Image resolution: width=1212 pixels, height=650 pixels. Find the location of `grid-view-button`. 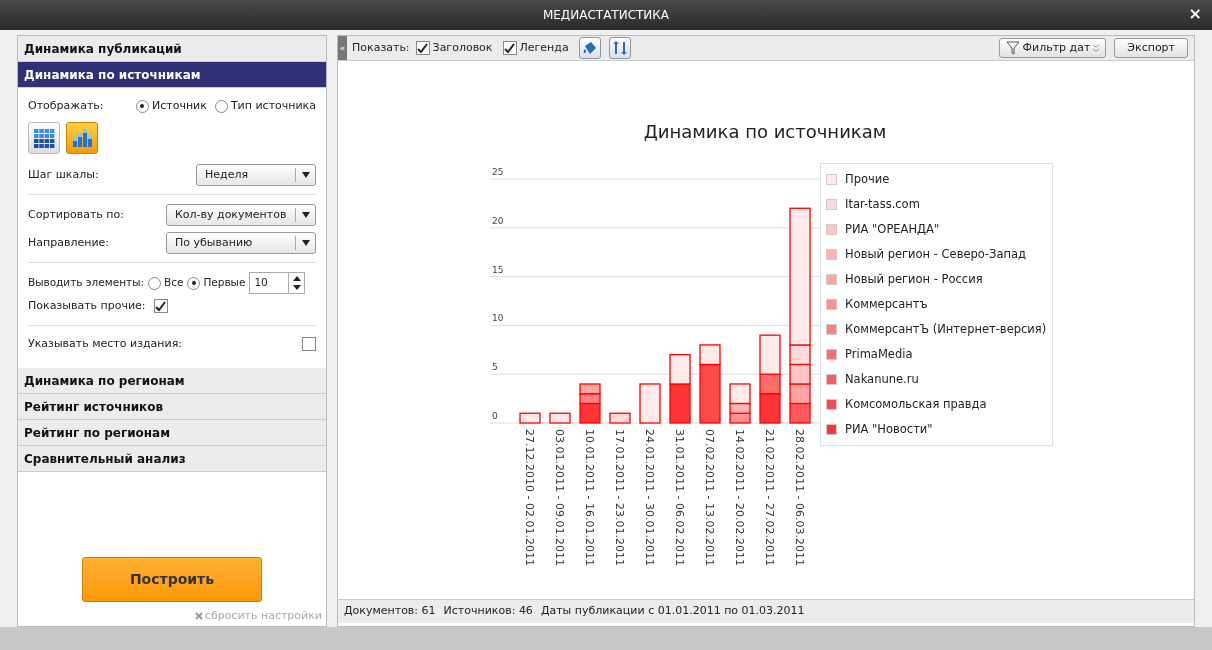

grid-view-button is located at coordinates (44, 138).